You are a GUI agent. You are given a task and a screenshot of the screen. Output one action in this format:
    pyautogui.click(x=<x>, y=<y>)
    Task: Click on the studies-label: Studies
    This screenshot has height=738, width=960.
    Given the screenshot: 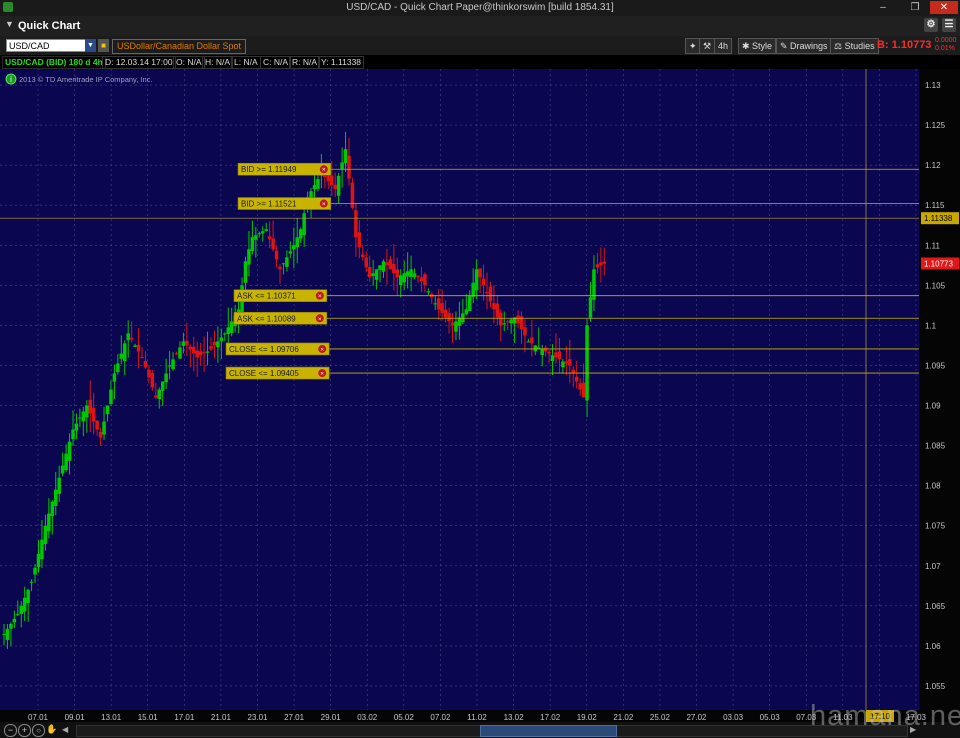 What is the action you would take?
    pyautogui.click(x=859, y=46)
    